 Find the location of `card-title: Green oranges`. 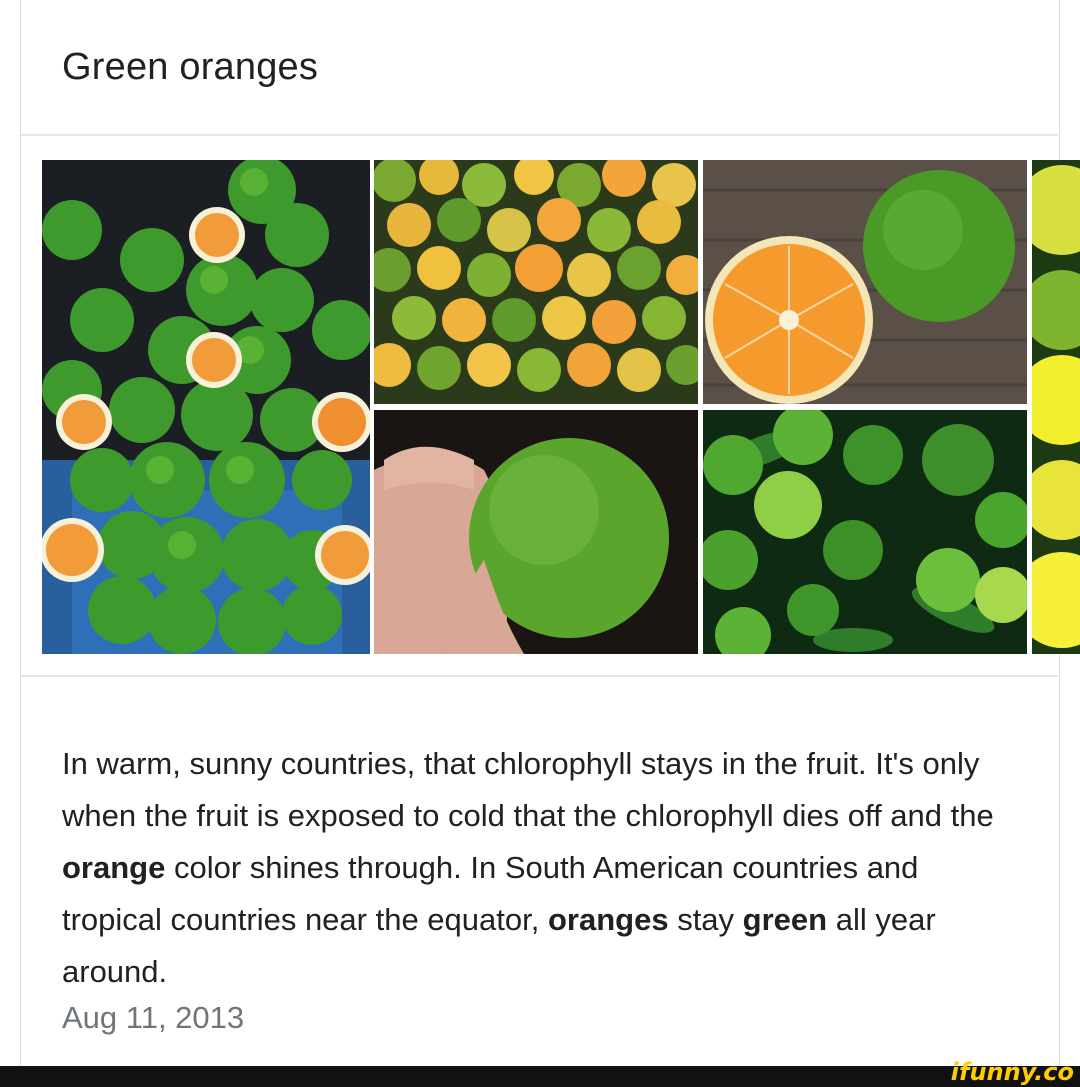

card-title: Green oranges is located at coordinates (190, 67).